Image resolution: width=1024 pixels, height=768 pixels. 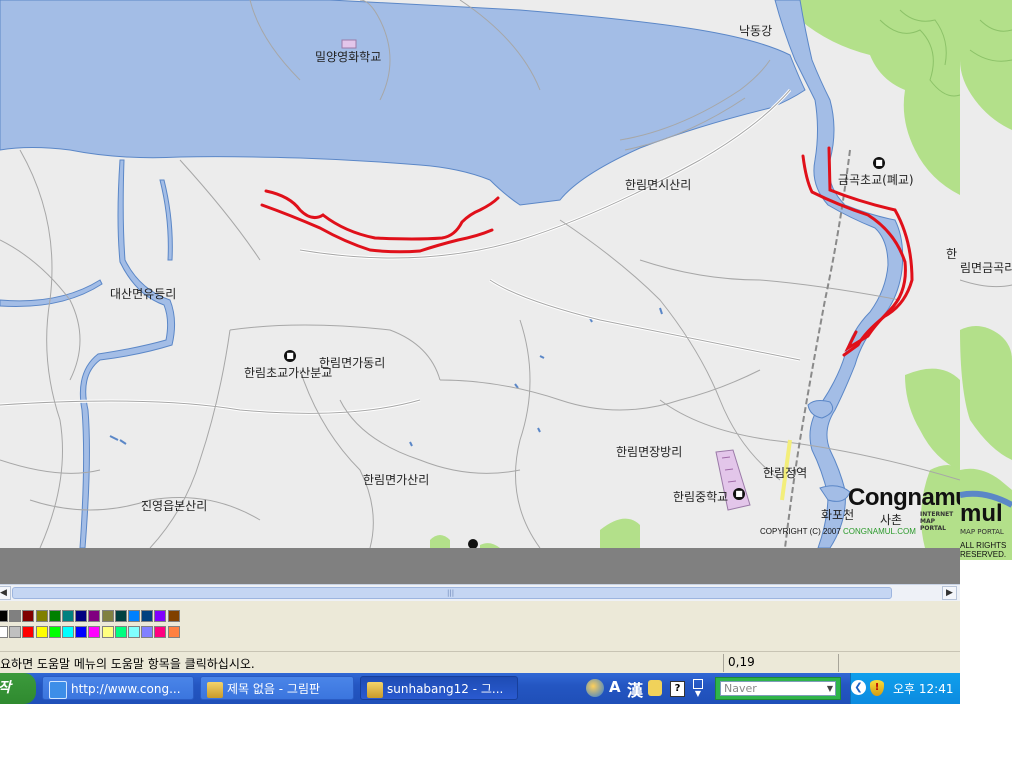 I want to click on scroll-thumb: |||, so click(x=452, y=593).